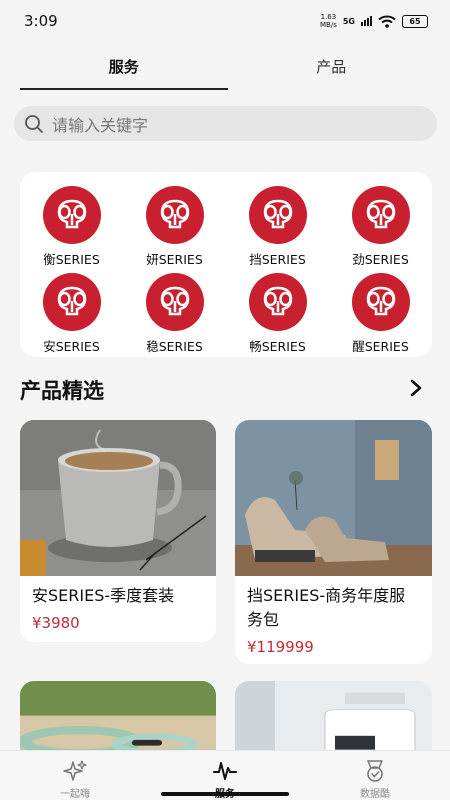  I want to click on series-label: 醒SERIES, so click(380, 346).